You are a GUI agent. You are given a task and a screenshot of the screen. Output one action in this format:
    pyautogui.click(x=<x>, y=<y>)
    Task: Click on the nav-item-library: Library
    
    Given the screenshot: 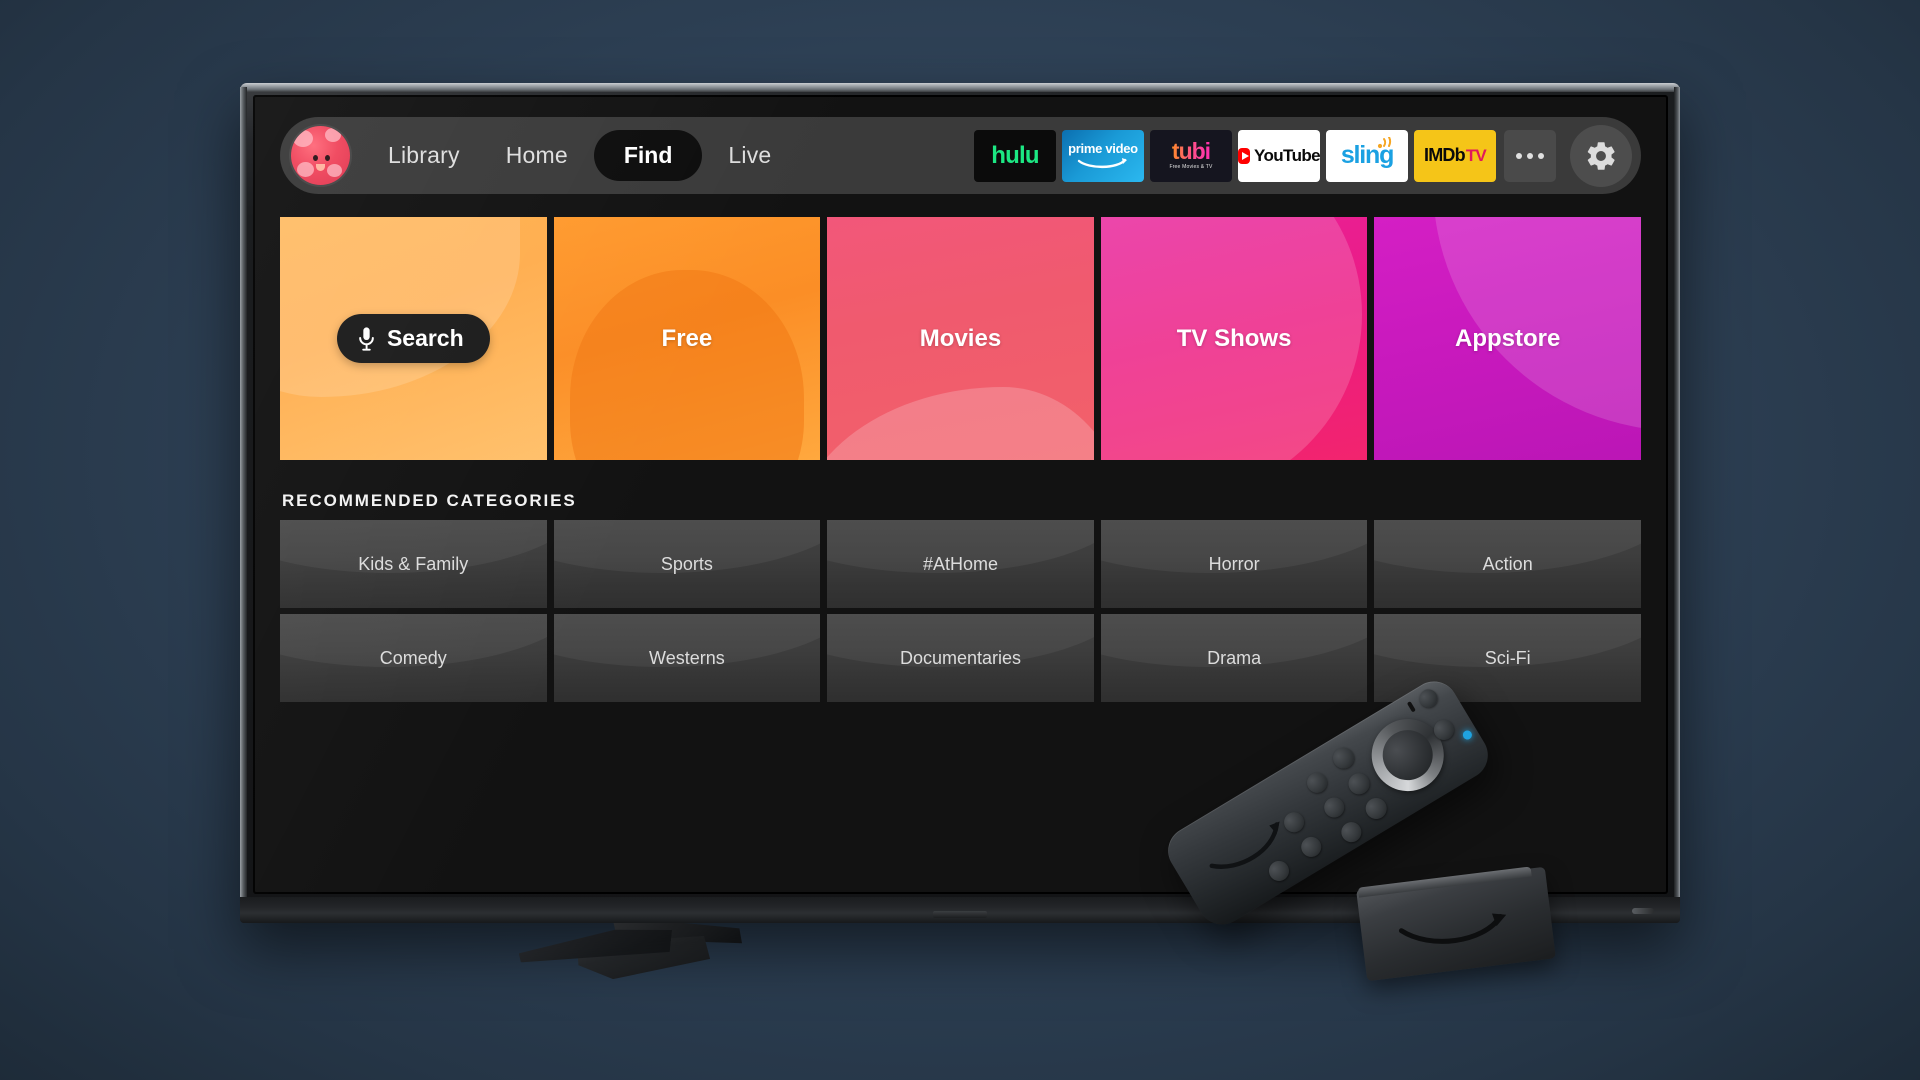 What is the action you would take?
    pyautogui.click(x=424, y=155)
    